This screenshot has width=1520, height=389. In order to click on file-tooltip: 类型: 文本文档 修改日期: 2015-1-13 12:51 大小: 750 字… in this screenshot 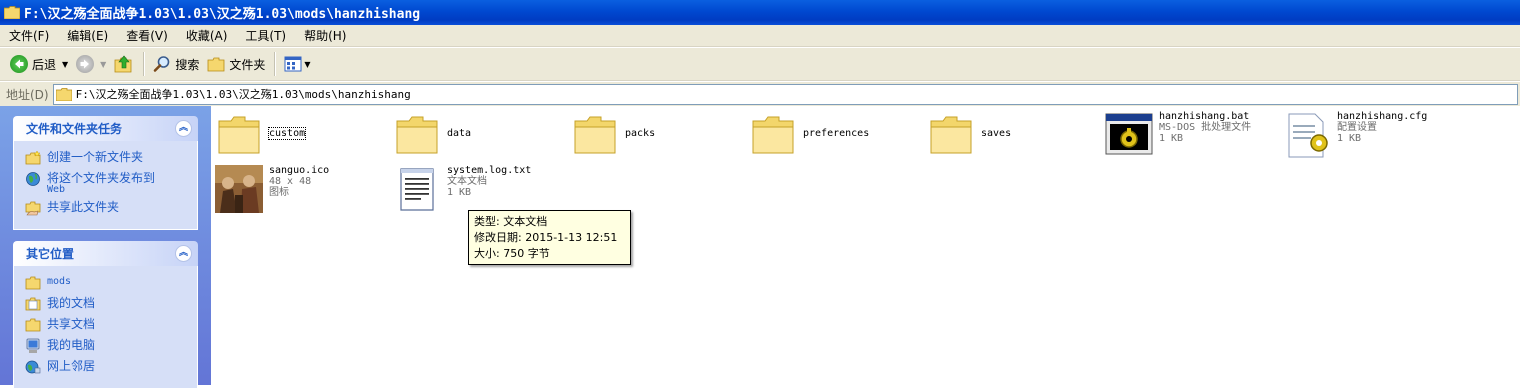, I will do `click(549, 237)`.